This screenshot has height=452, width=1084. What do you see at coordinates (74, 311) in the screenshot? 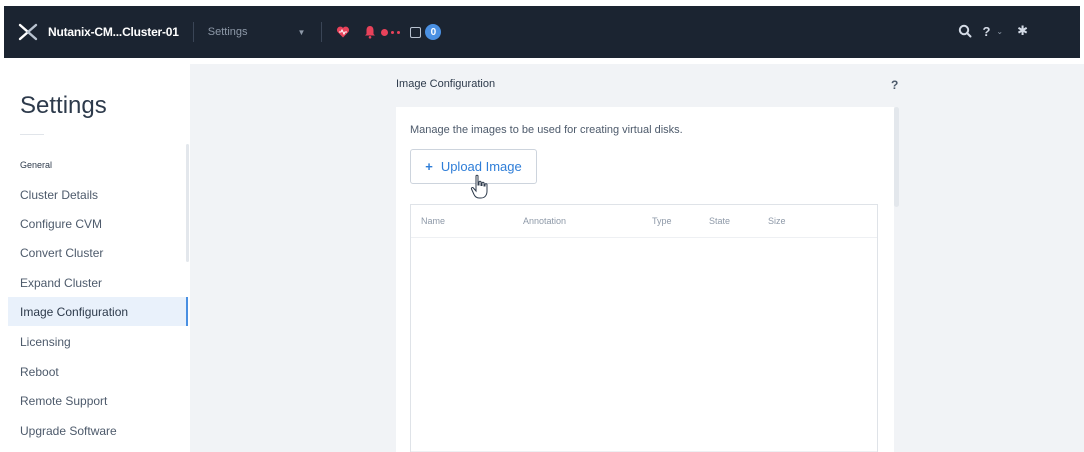
I see `sidebar-item-label: Image Configuration` at bounding box center [74, 311].